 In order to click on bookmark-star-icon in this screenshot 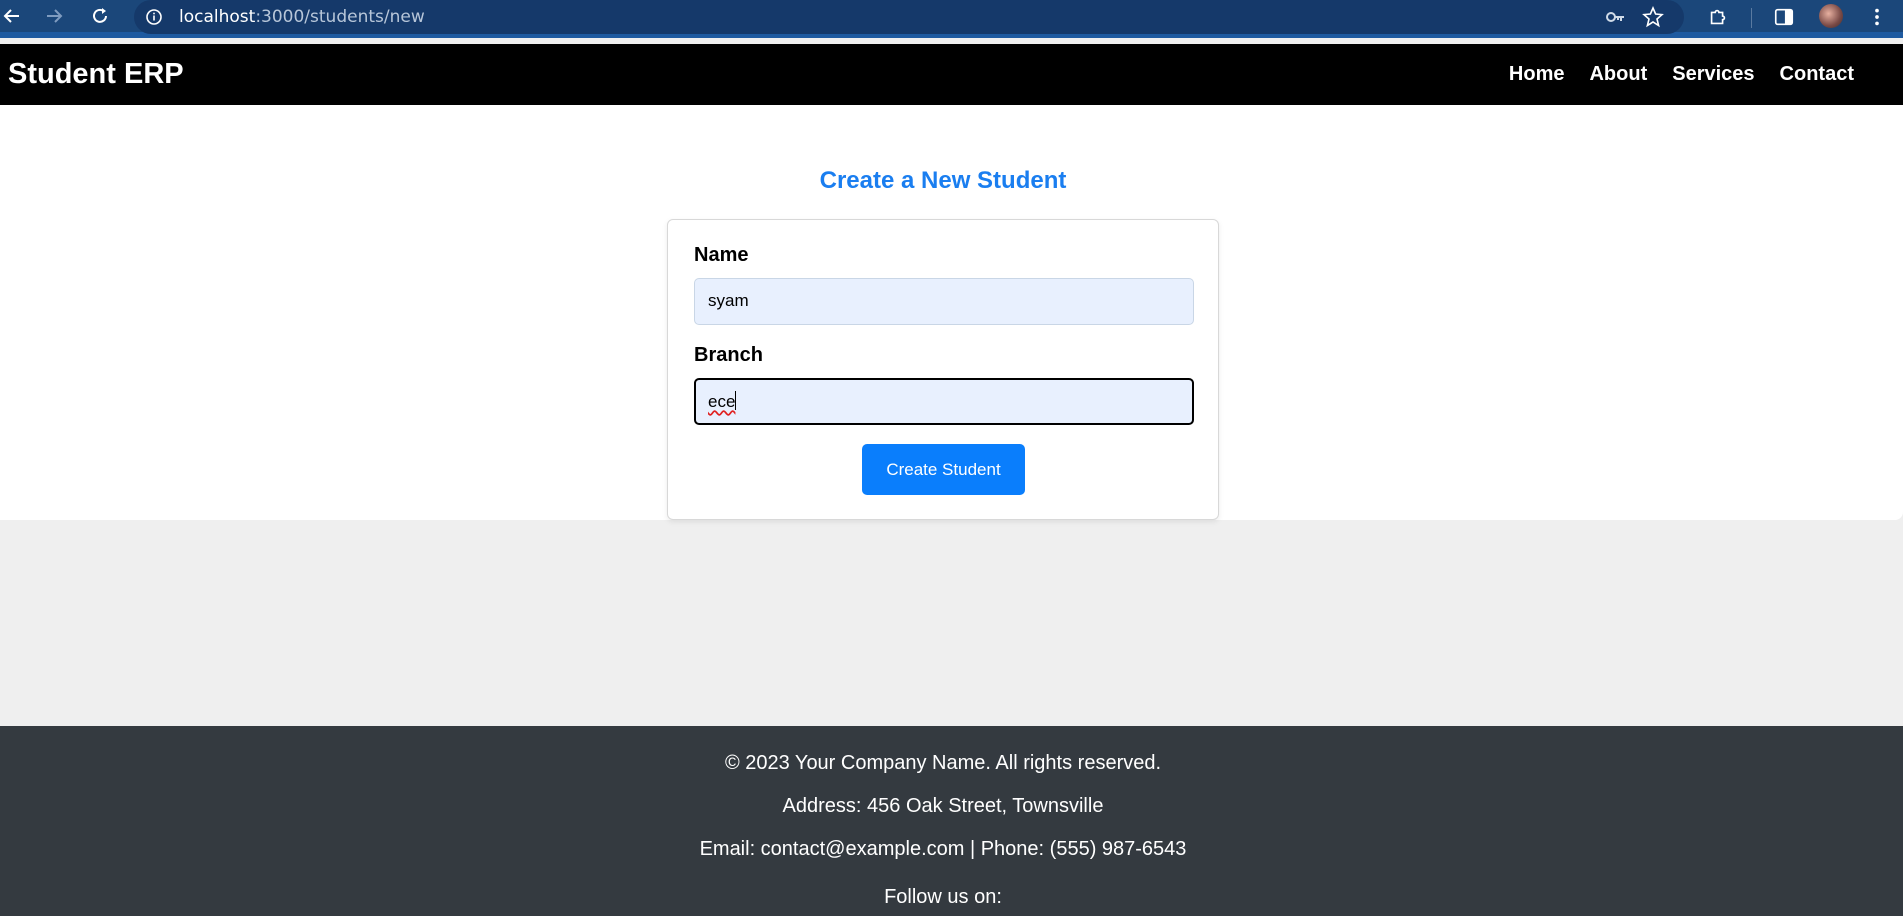, I will do `click(1653, 17)`.